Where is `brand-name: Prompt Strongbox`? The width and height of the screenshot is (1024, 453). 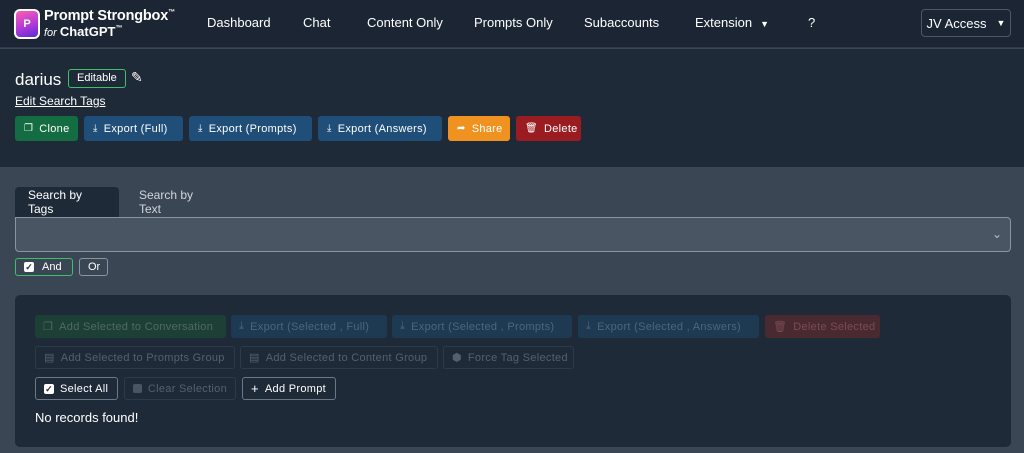
brand-name: Prompt Strongbox is located at coordinates (106, 15).